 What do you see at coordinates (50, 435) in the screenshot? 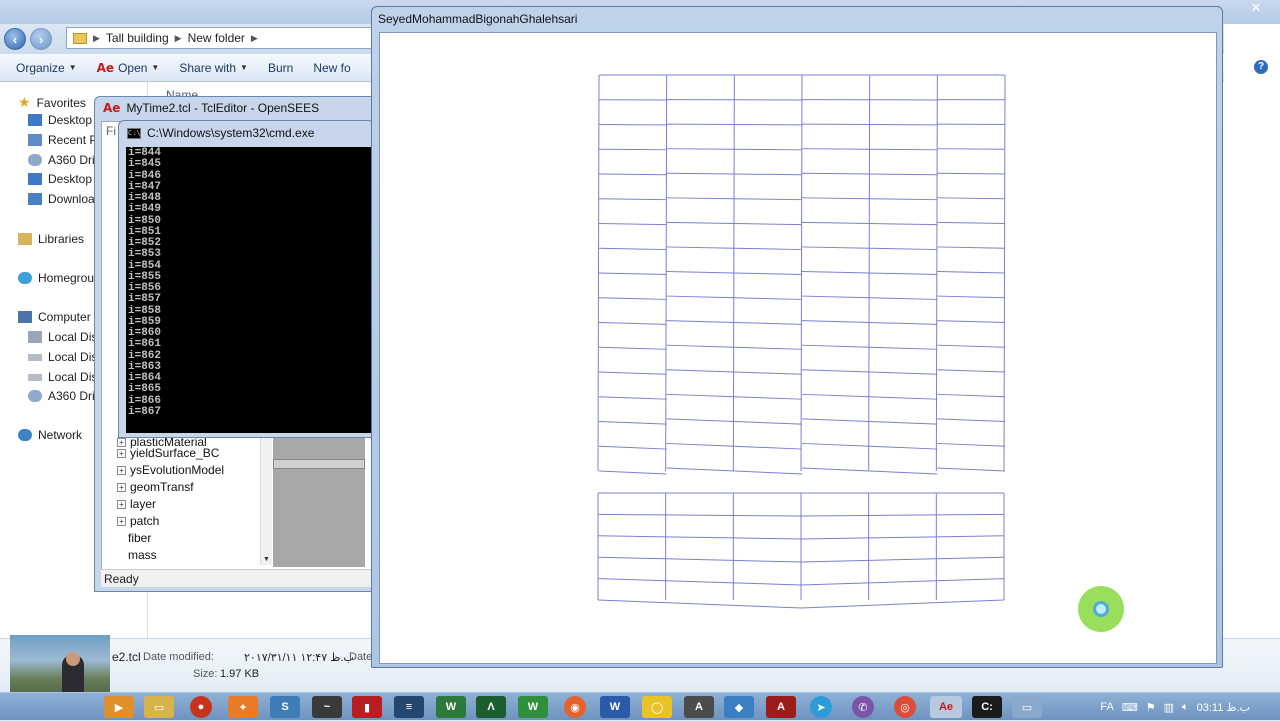
I see `nav-network: Network` at bounding box center [50, 435].